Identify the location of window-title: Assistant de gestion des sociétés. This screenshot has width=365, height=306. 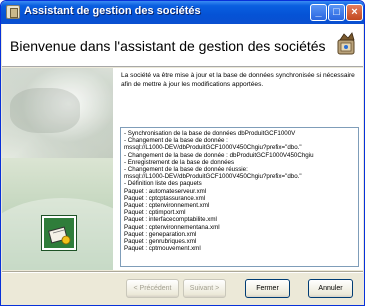
(112, 11).